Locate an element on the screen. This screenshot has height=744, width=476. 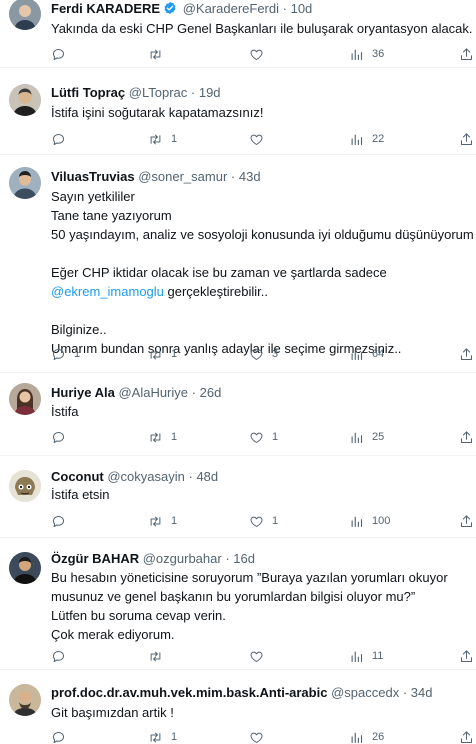
author-name: Huriye Ala is located at coordinates (83, 392).